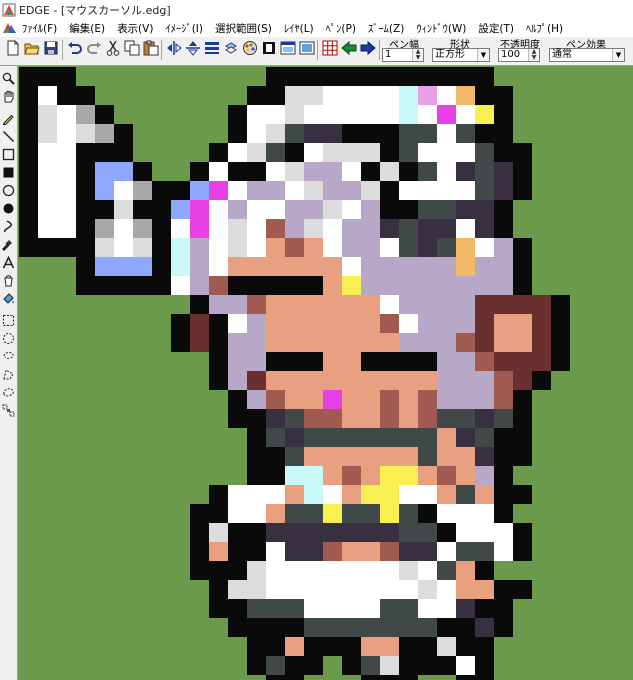 The image size is (633, 680). I want to click on filled-ellipse-icon, so click(8, 208).